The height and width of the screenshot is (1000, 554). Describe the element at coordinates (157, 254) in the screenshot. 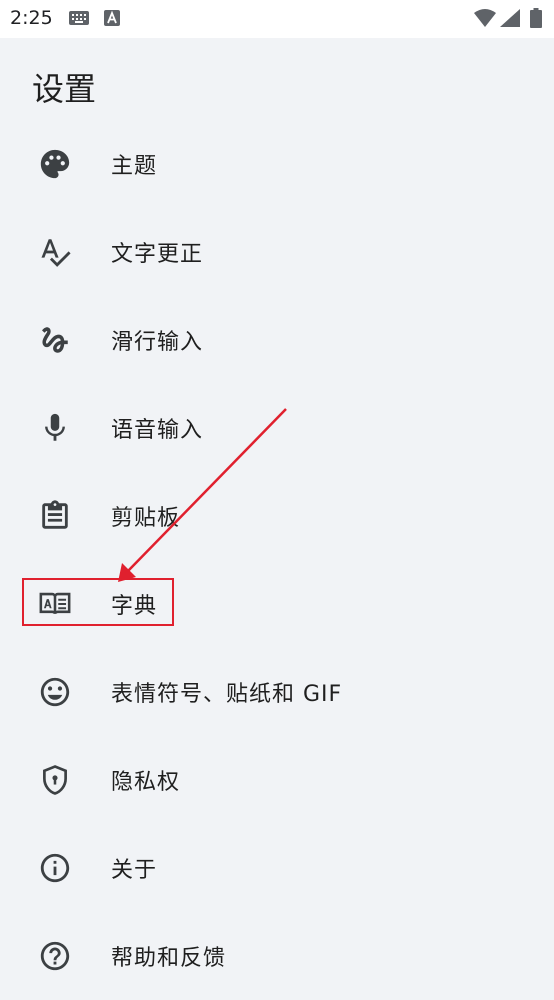

I see `menu-item-label: 文字更正` at that location.